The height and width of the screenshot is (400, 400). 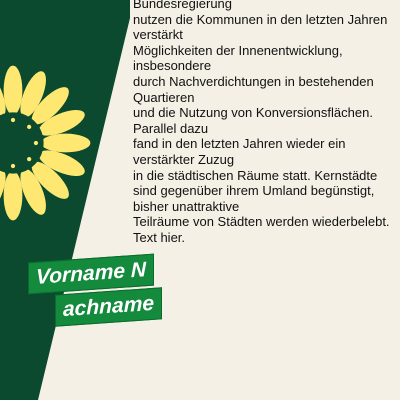 What do you see at coordinates (171, 128) in the screenshot?
I see `body-text-line: Parallel dazu` at bounding box center [171, 128].